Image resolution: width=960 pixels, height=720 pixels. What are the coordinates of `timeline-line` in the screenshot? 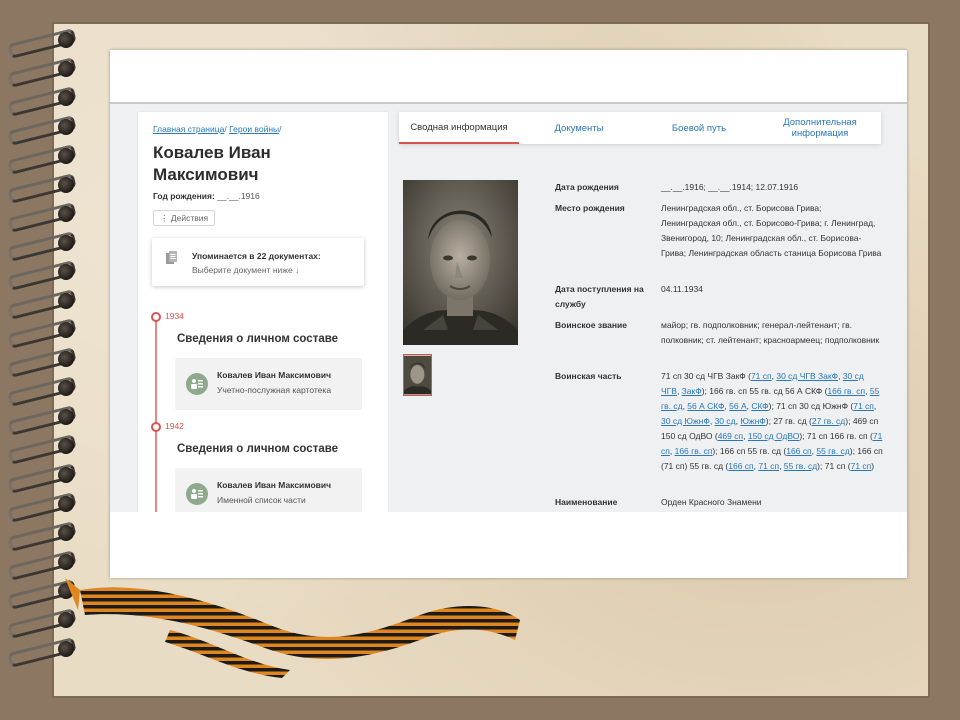 It's located at (156, 414).